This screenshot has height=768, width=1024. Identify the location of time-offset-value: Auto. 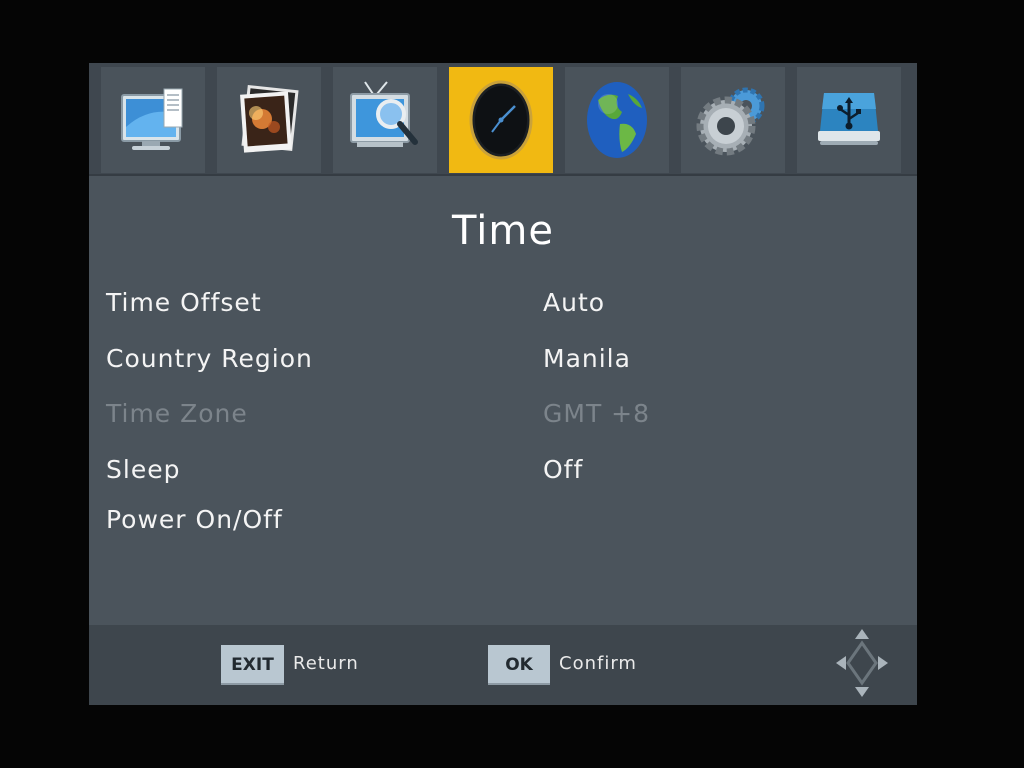
(574, 302).